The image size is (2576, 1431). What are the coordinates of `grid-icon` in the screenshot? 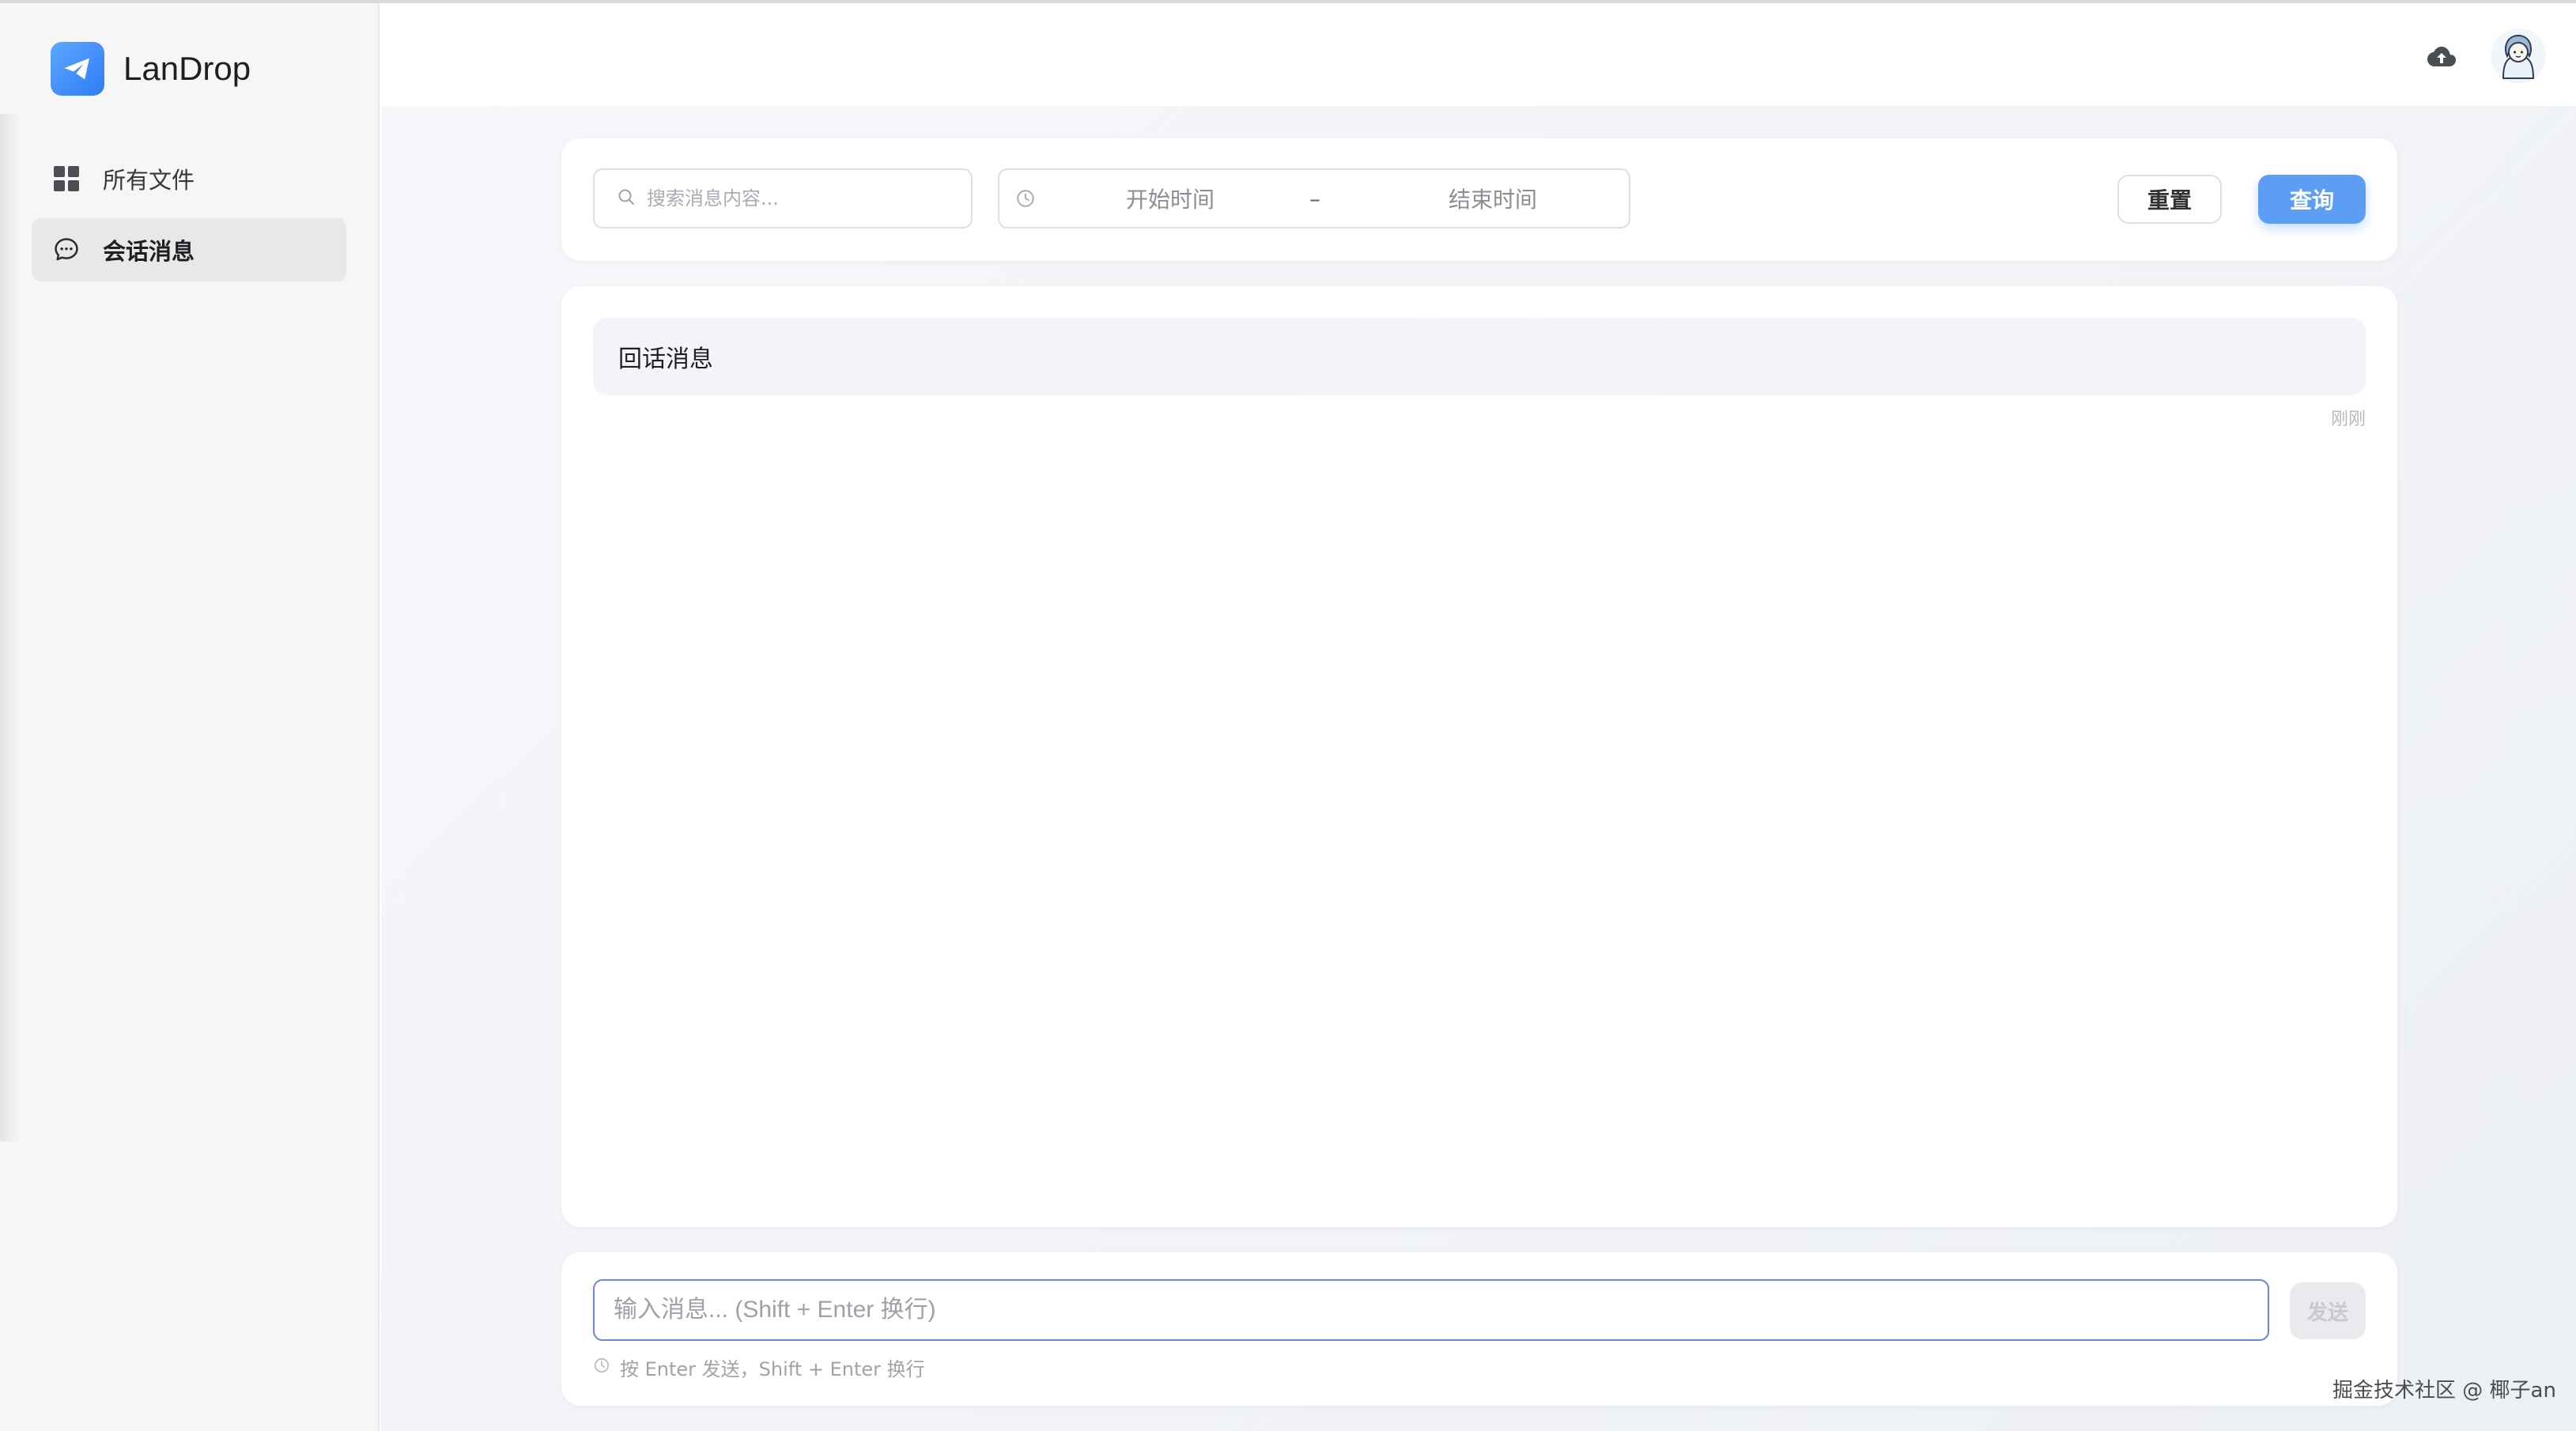 It's located at (66, 178).